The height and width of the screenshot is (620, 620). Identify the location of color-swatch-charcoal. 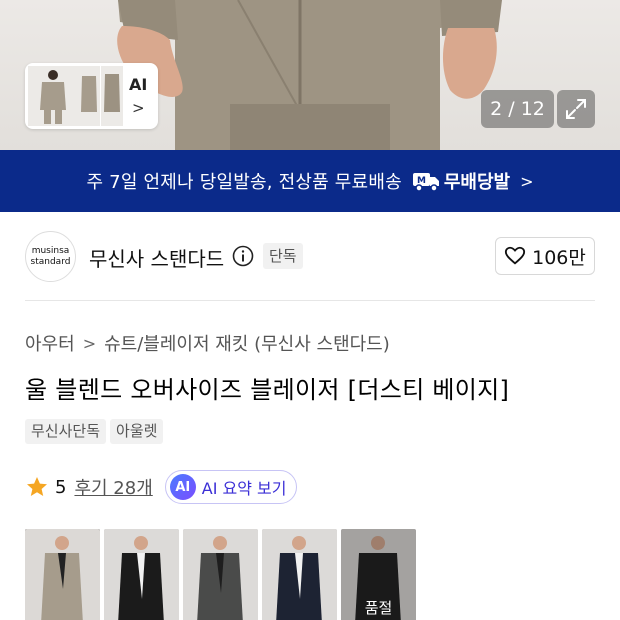
(220, 574).